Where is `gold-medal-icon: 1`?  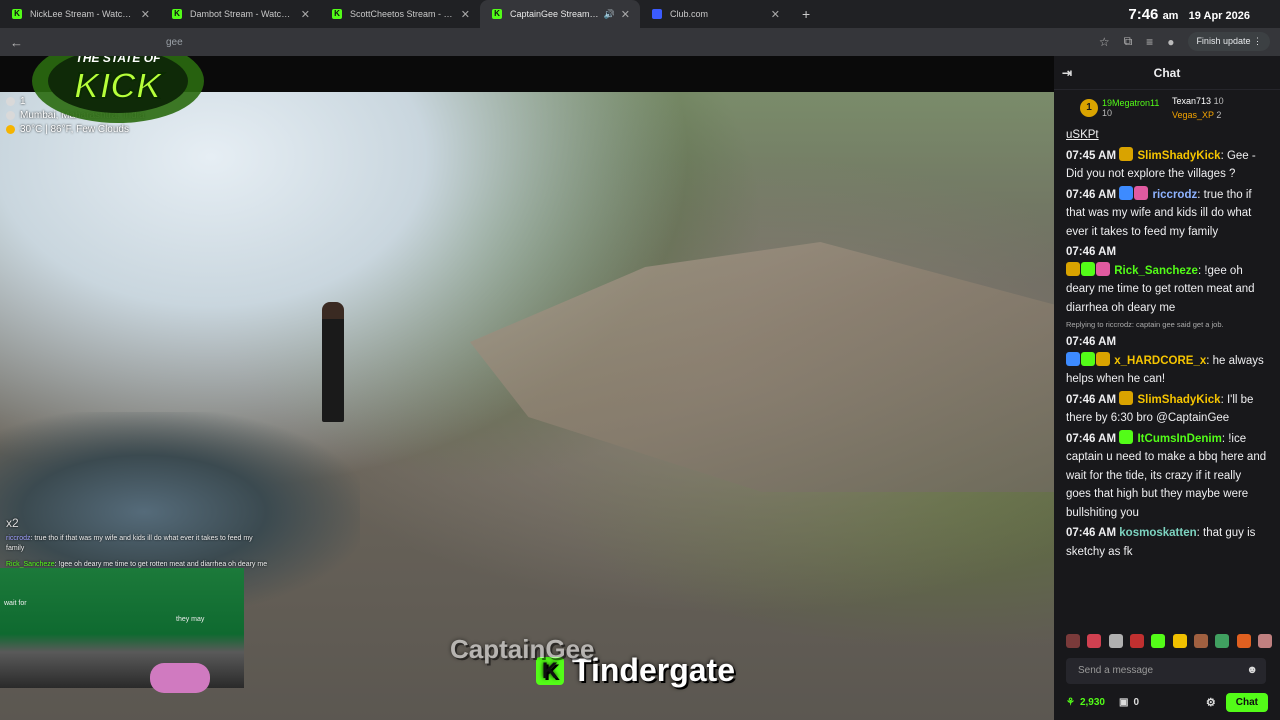
gold-medal-icon: 1 is located at coordinates (1089, 108).